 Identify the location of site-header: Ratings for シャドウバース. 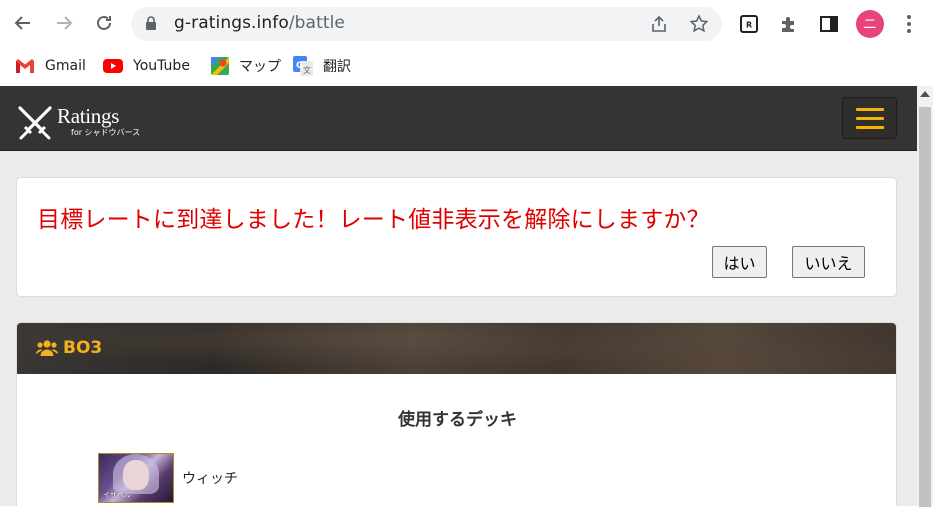
(458, 118).